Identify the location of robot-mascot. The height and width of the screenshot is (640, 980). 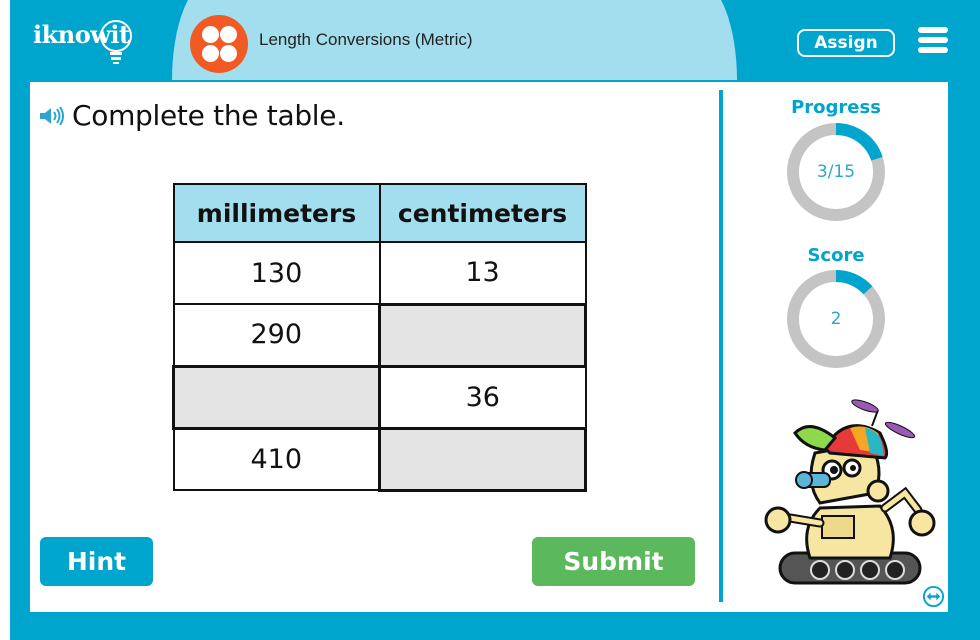
(850, 492).